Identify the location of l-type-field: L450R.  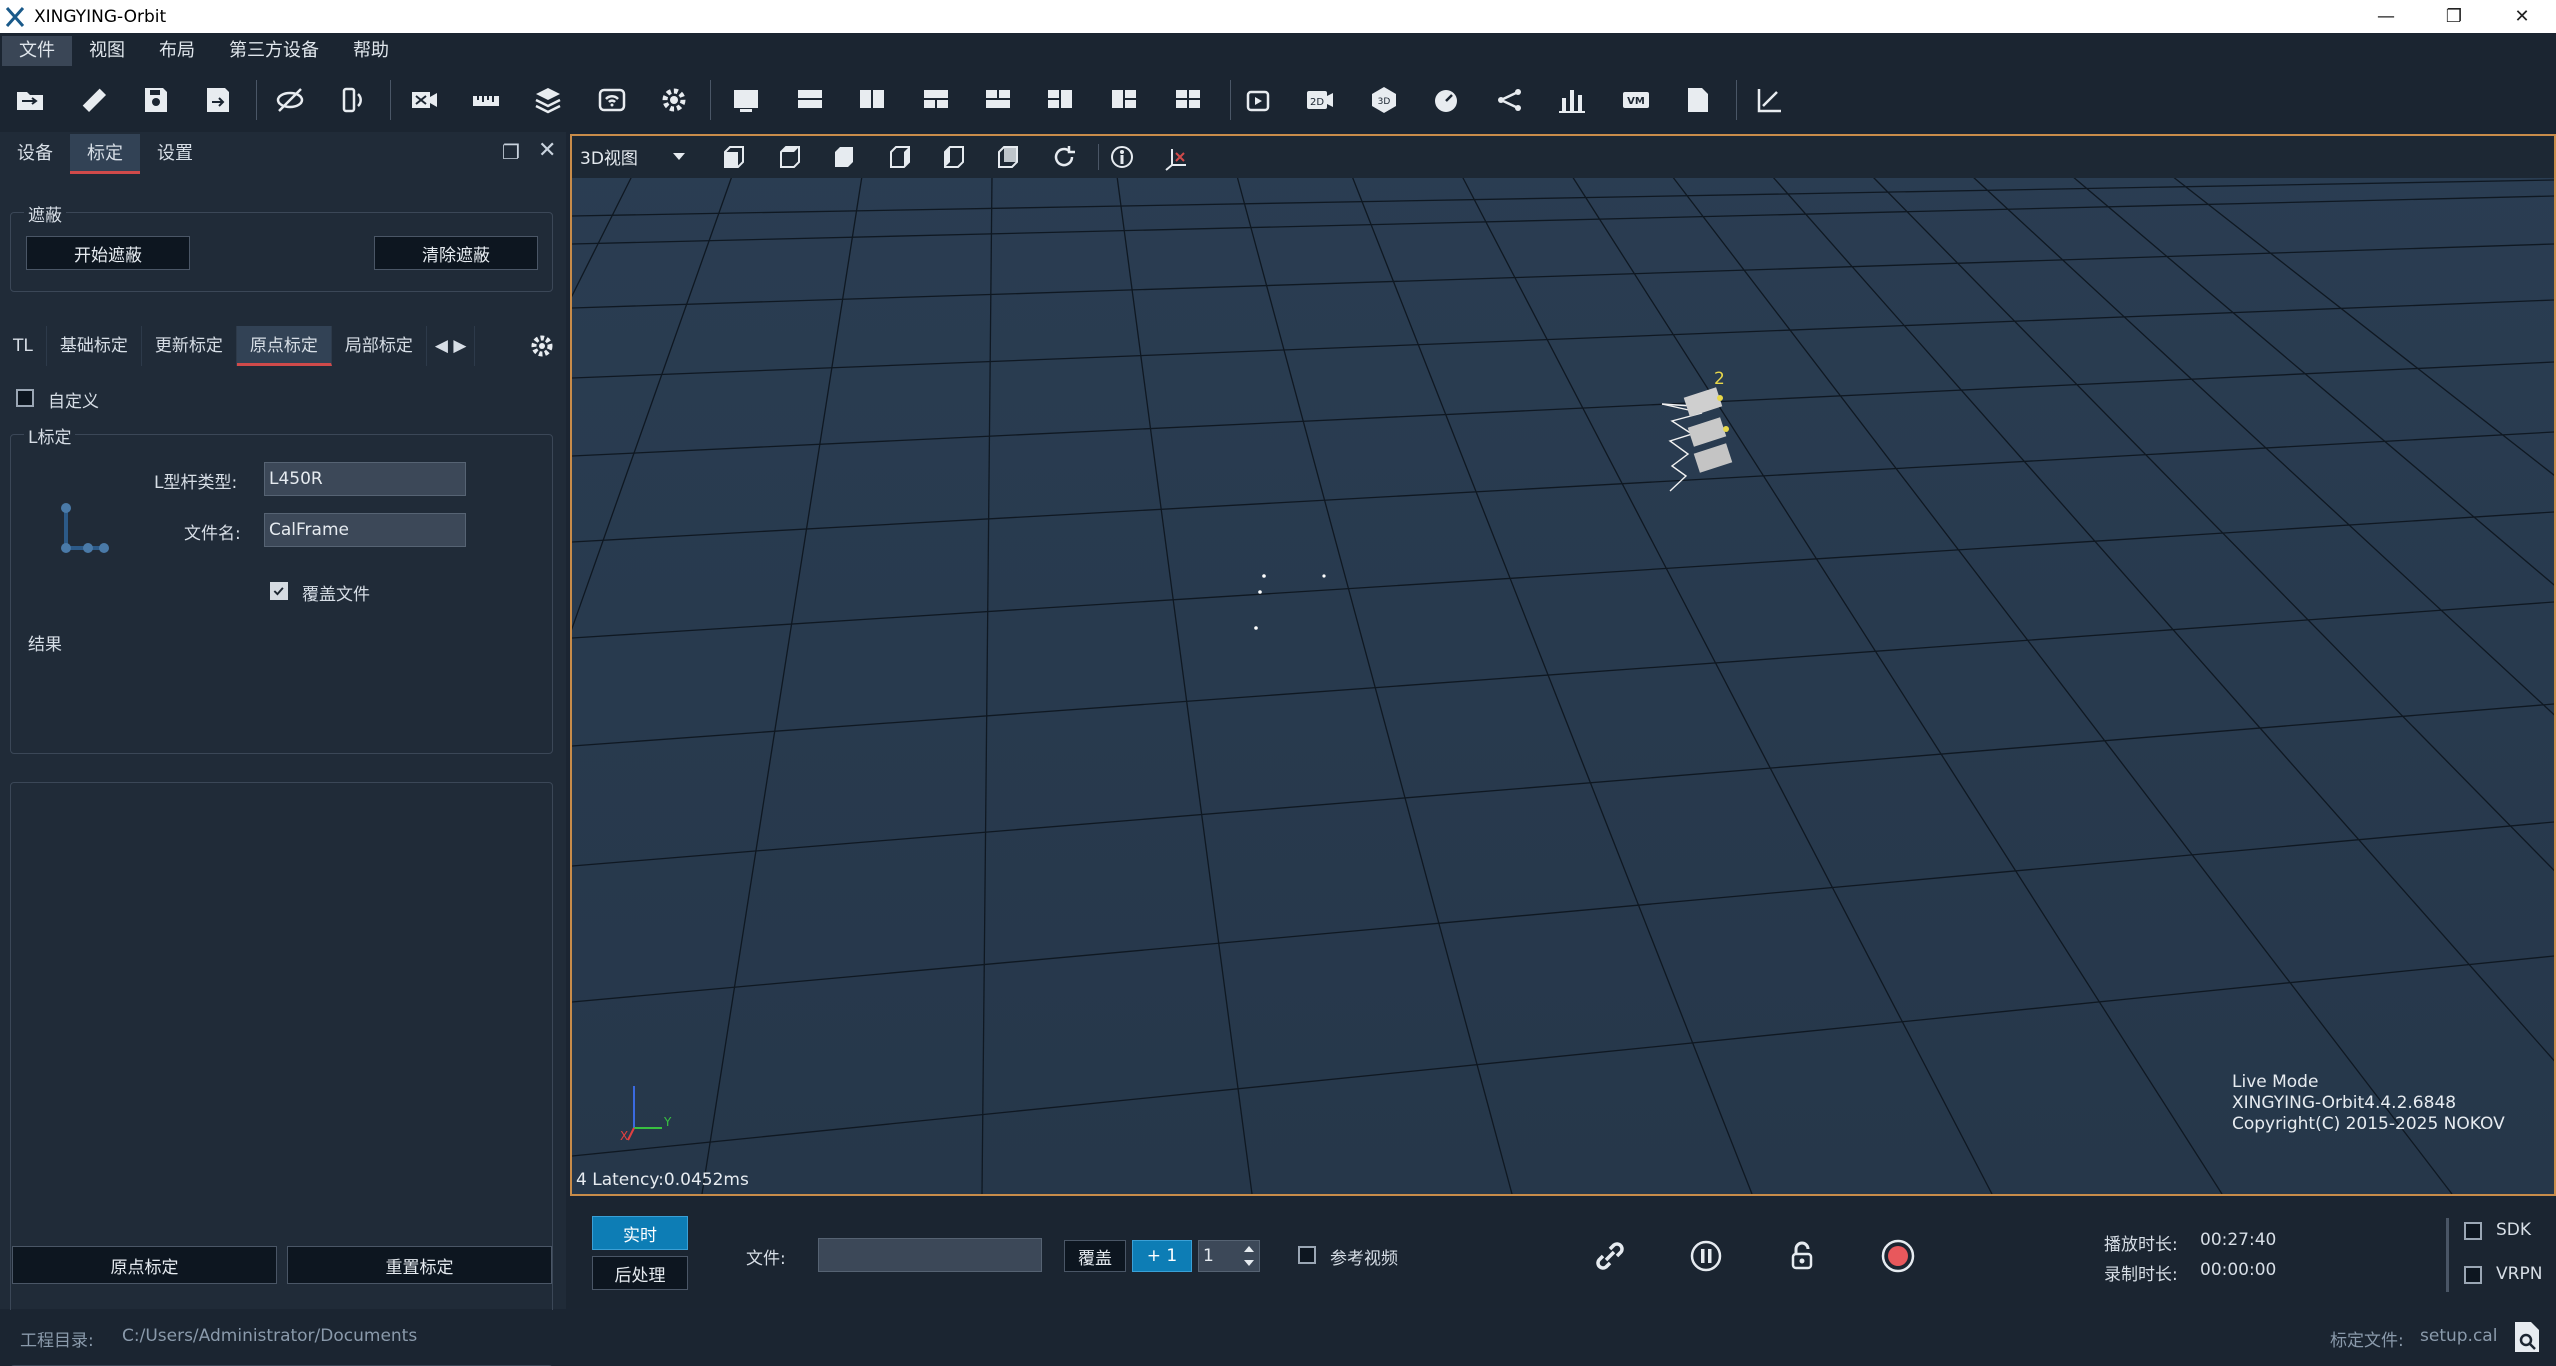
(365, 479).